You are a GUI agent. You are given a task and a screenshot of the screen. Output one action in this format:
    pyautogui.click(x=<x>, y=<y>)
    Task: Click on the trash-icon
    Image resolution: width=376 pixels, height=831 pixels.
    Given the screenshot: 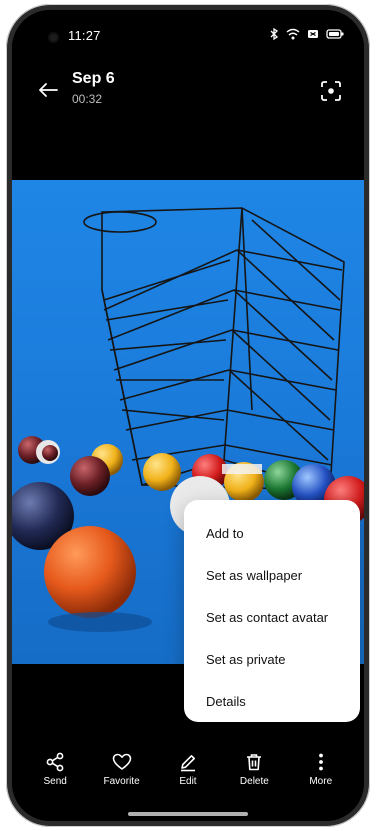 What is the action you would take?
    pyautogui.click(x=254, y=762)
    